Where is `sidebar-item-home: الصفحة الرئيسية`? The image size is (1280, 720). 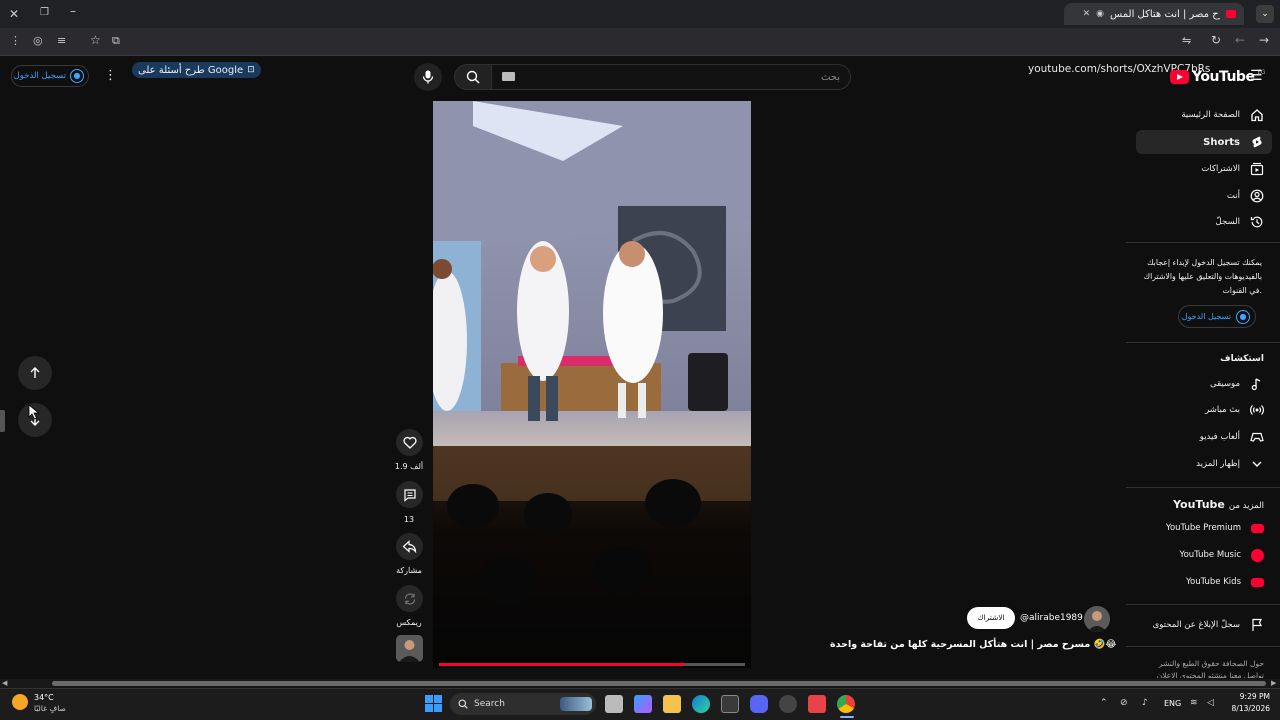
sidebar-item-home: الصفحة الرئيسية is located at coordinates (1208, 115).